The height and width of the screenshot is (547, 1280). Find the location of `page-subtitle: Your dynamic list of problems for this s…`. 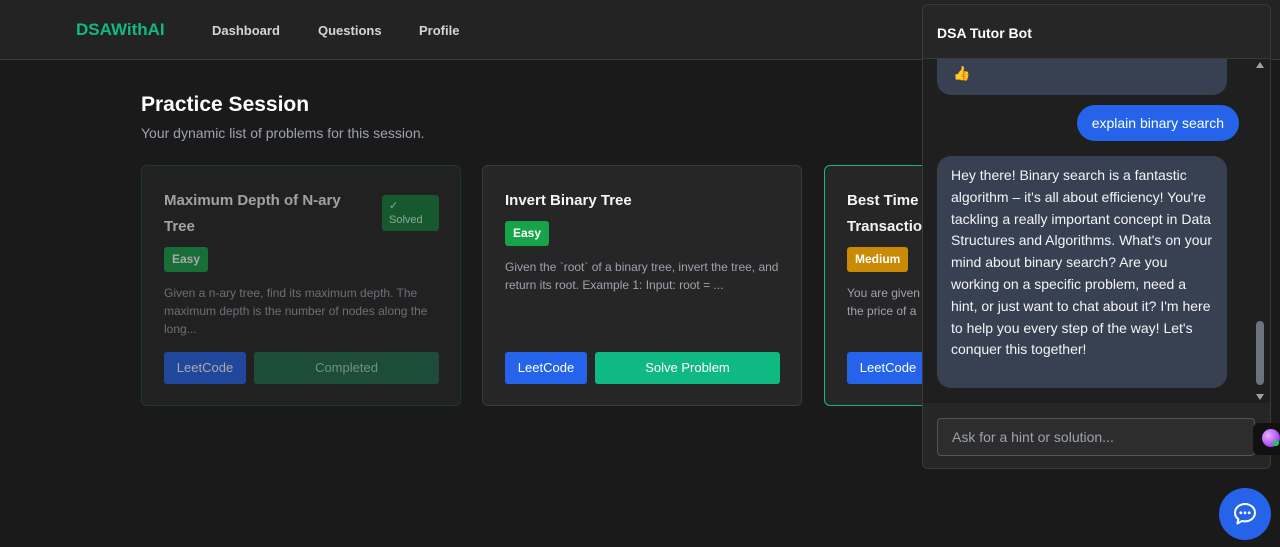

page-subtitle: Your dynamic list of problems for this s… is located at coordinates (283, 133).